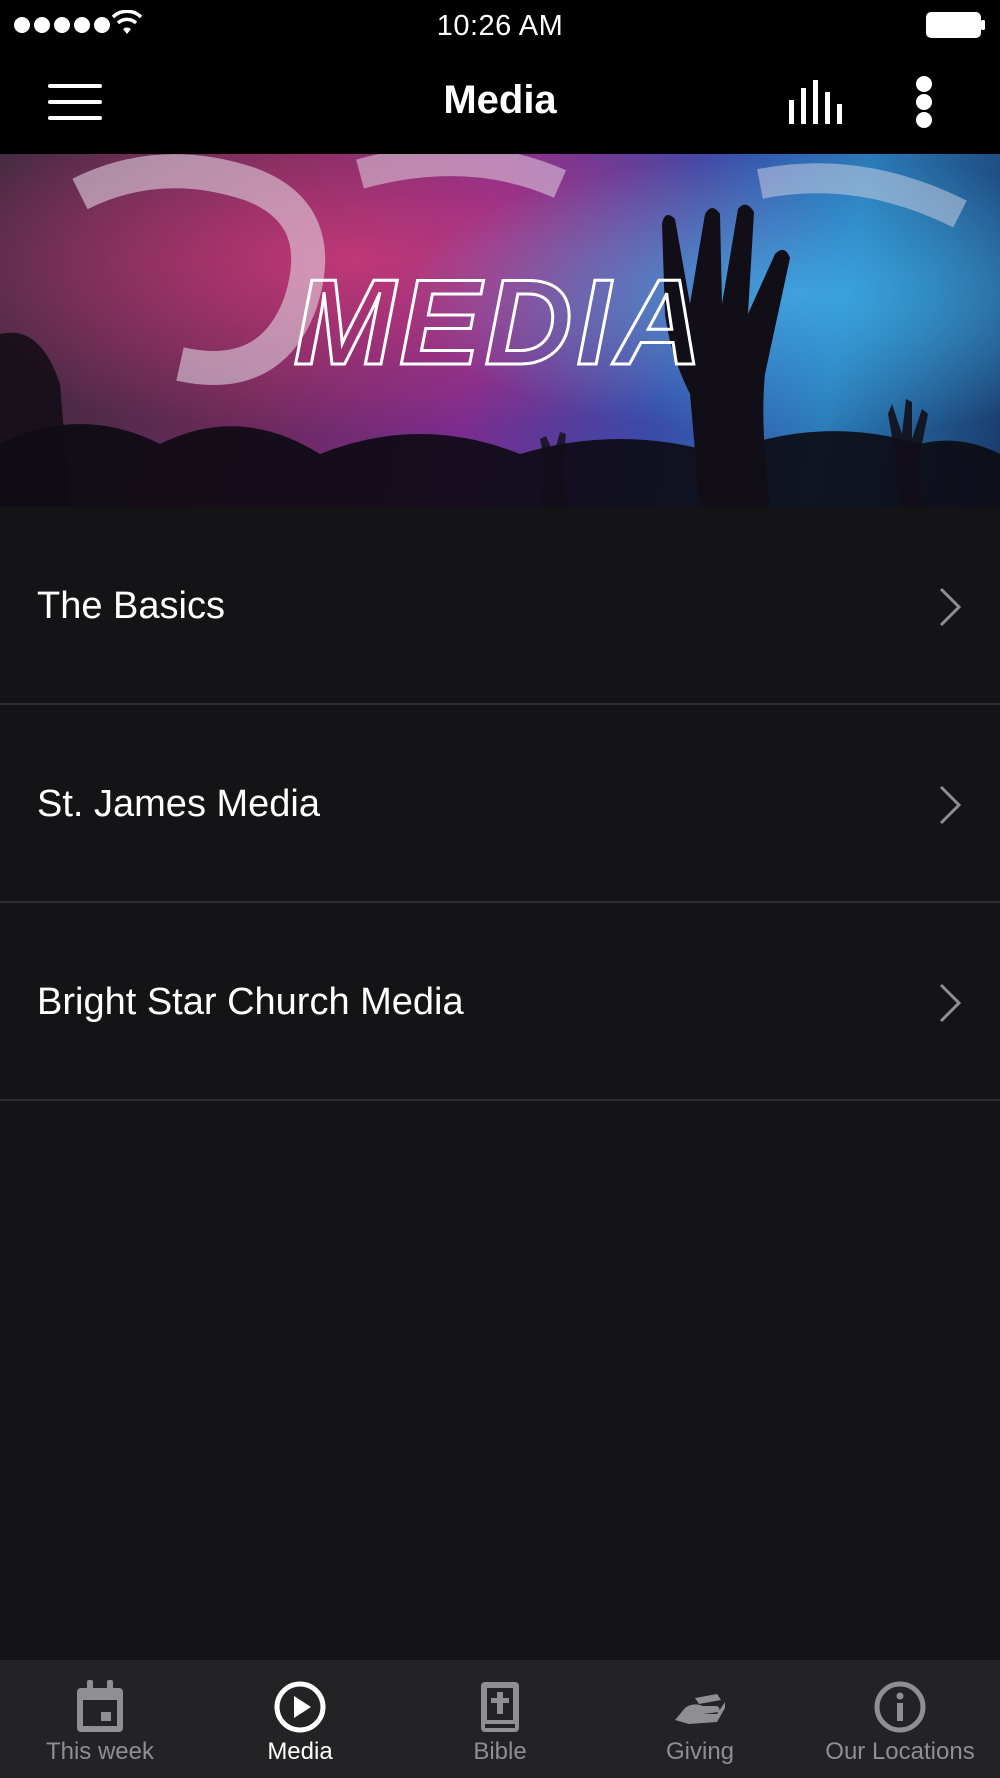 Image resolution: width=1000 pixels, height=1778 pixels. I want to click on calendar-icon, so click(100, 1706).